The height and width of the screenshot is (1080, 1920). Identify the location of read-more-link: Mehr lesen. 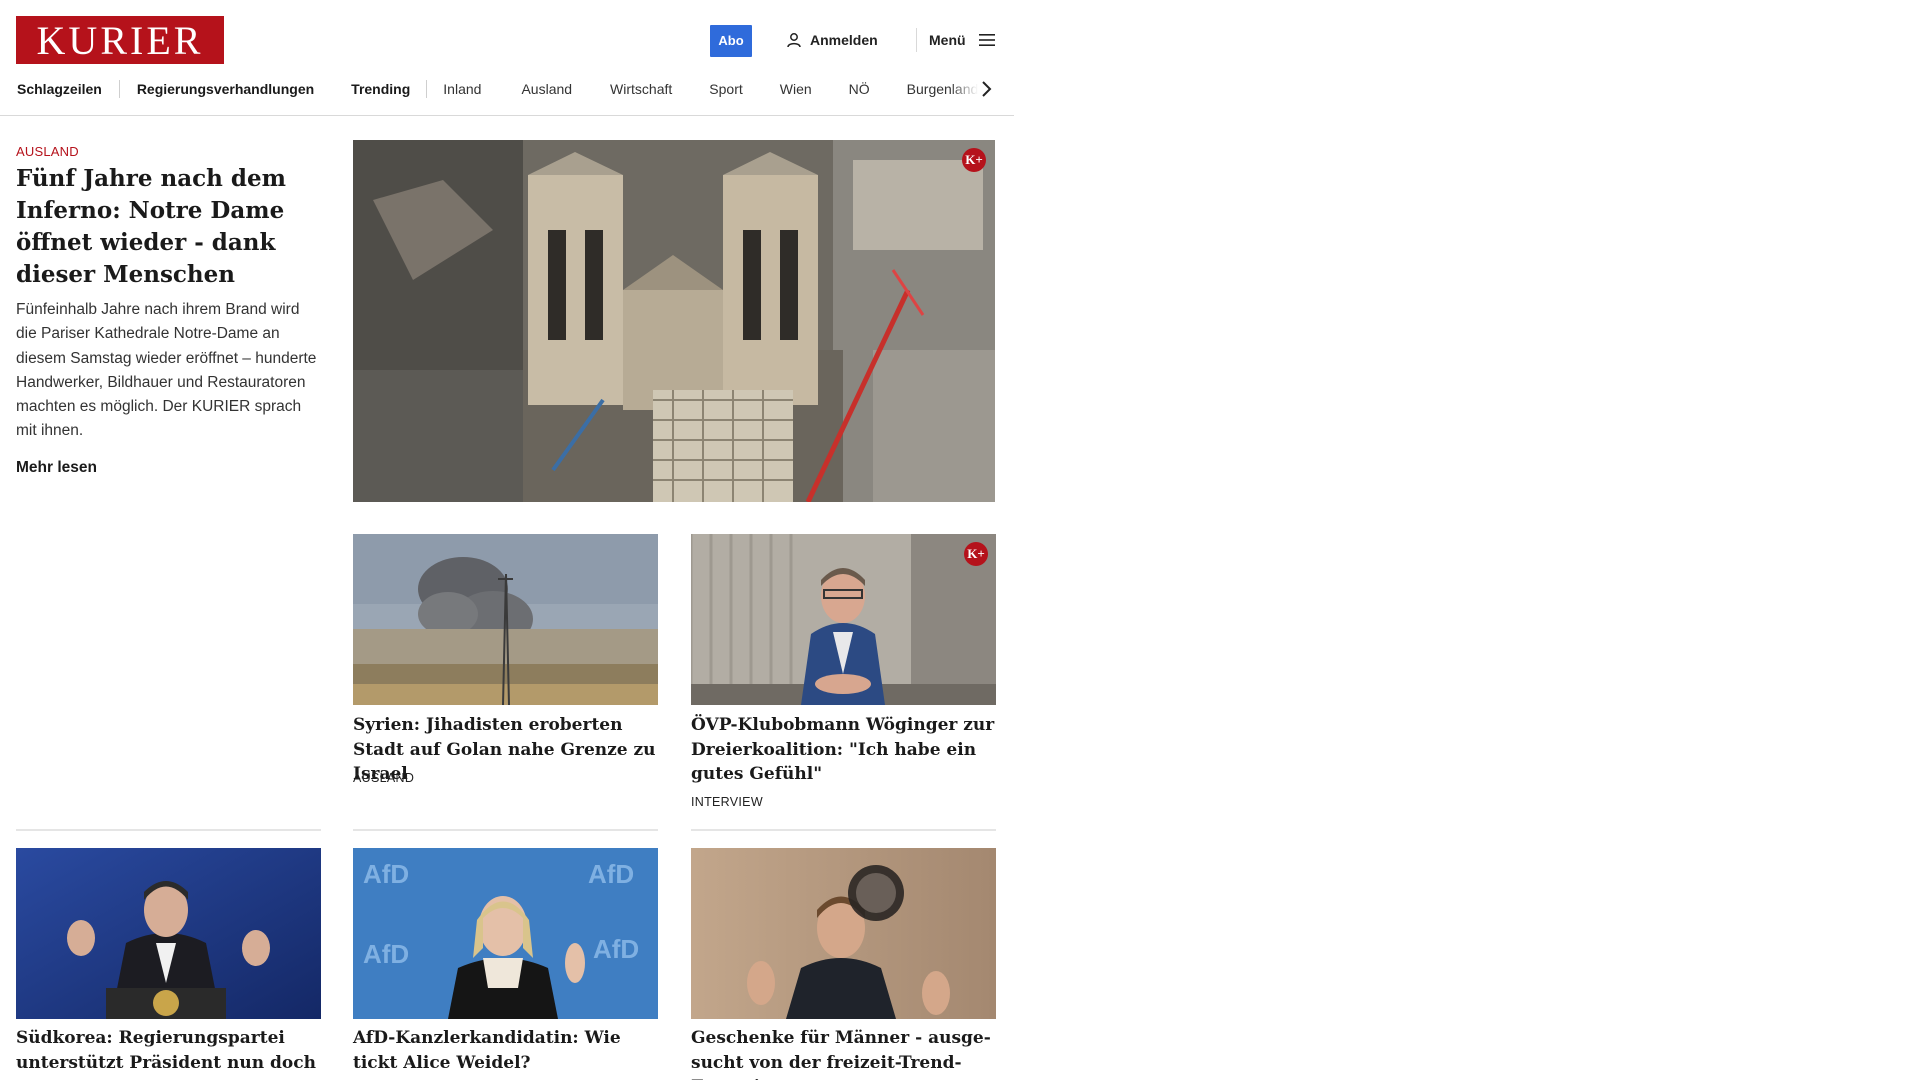
(56, 468).